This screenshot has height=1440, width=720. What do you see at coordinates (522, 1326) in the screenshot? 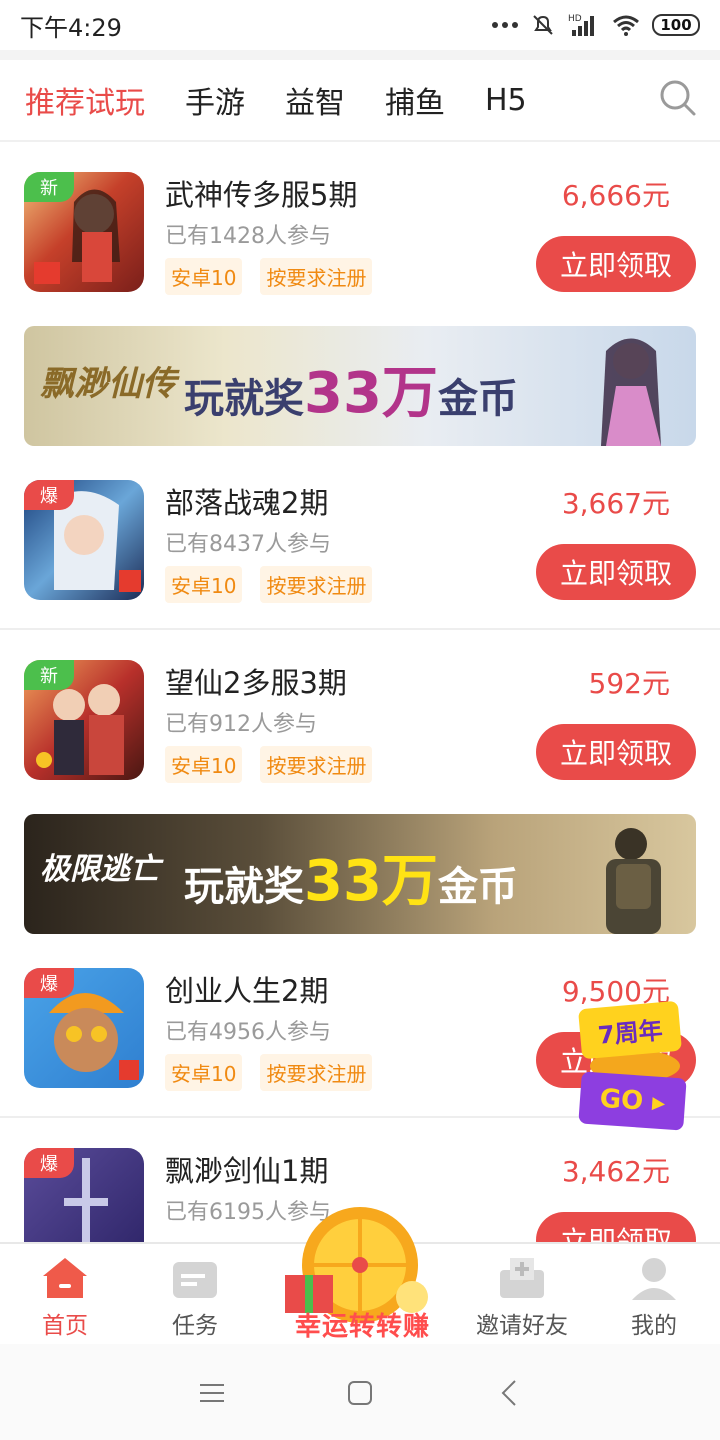
I see `nav-label: 邀请好友` at bounding box center [522, 1326].